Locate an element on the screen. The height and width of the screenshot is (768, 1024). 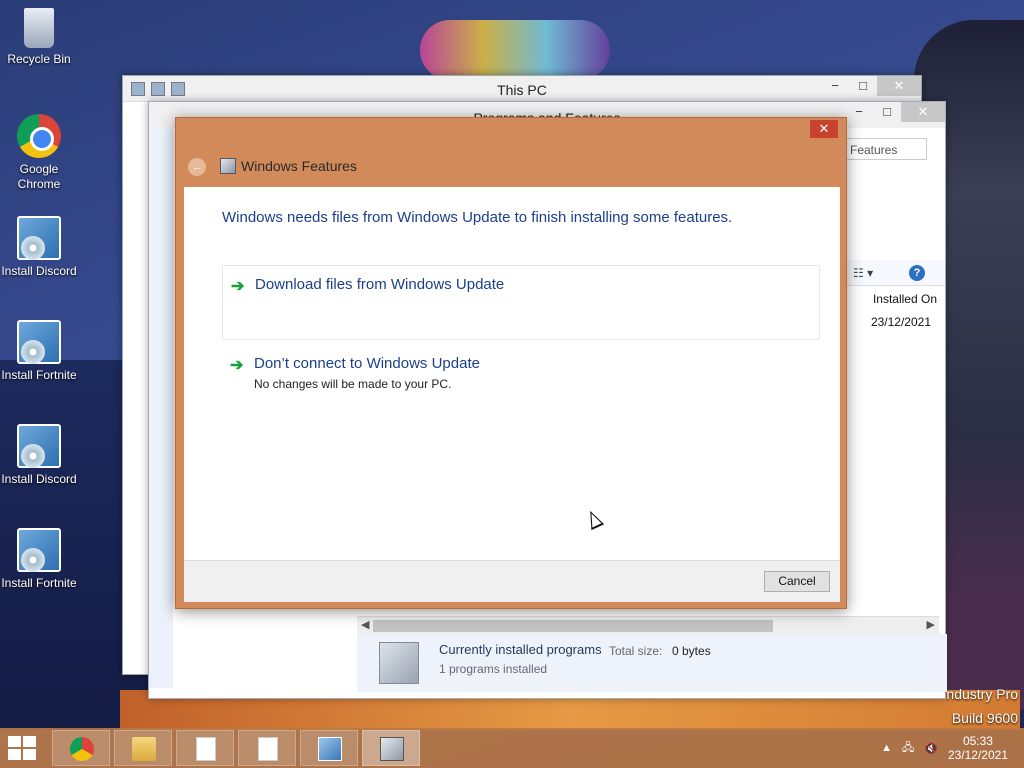
desktop-icon-label: Google Chrome is located at coordinates (39, 176).